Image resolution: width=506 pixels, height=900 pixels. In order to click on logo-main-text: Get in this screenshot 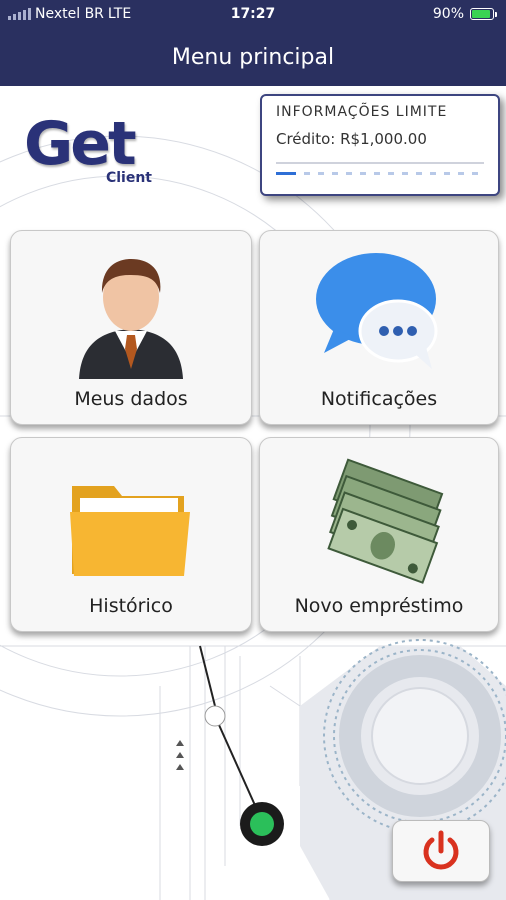, I will do `click(80, 144)`.